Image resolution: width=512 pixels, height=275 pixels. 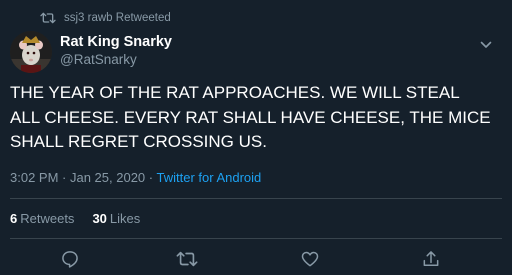 What do you see at coordinates (116, 42) in the screenshot?
I see `author-name: Rat King Snarky` at bounding box center [116, 42].